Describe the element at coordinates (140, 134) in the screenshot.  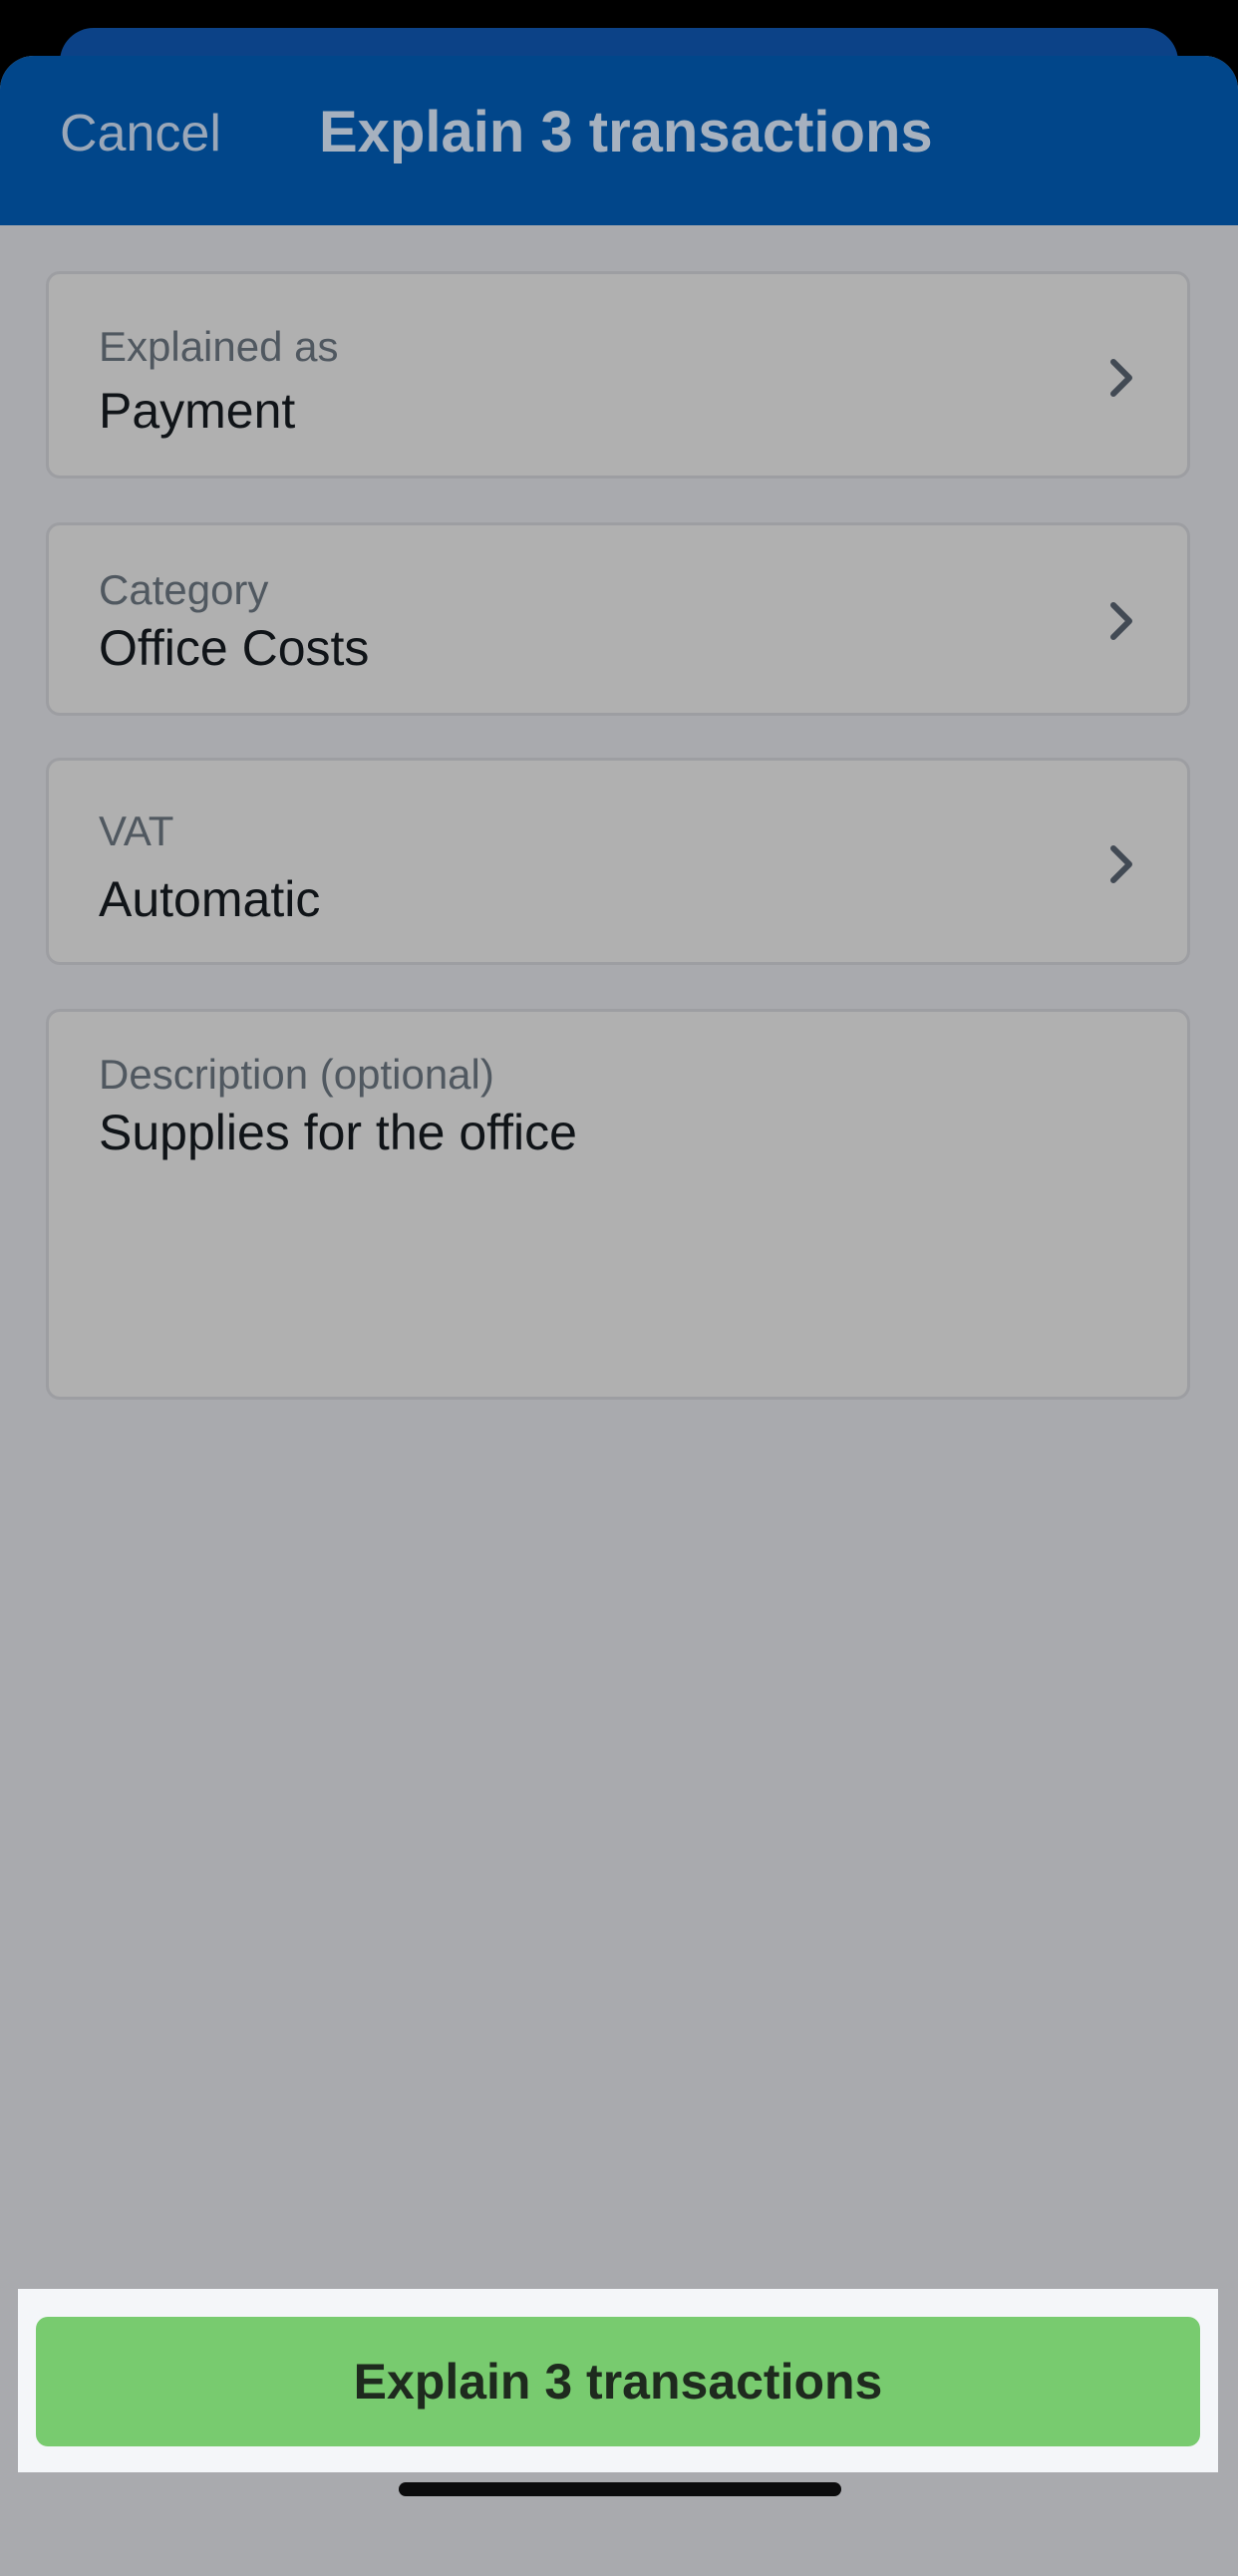
I see `cancel-button: Cancel` at that location.